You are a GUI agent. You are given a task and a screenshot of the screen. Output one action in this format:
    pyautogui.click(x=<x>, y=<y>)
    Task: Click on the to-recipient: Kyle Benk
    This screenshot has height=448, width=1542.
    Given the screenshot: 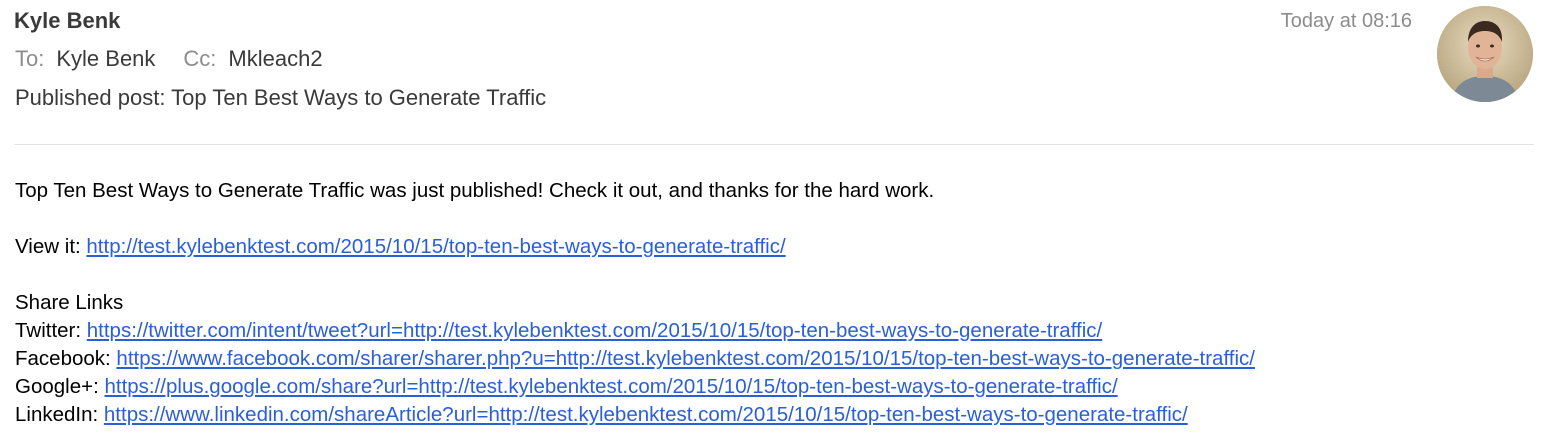 What is the action you would take?
    pyautogui.click(x=105, y=58)
    